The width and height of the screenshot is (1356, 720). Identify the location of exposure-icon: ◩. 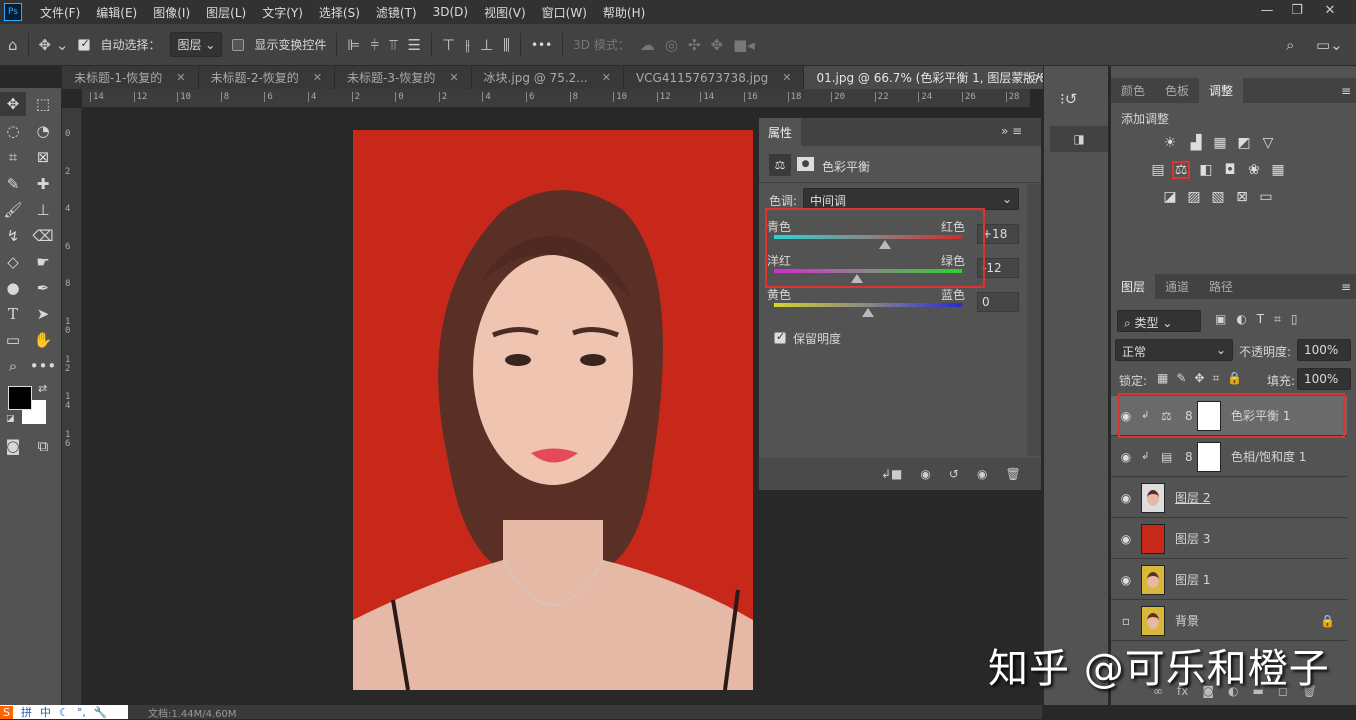
(1244, 143).